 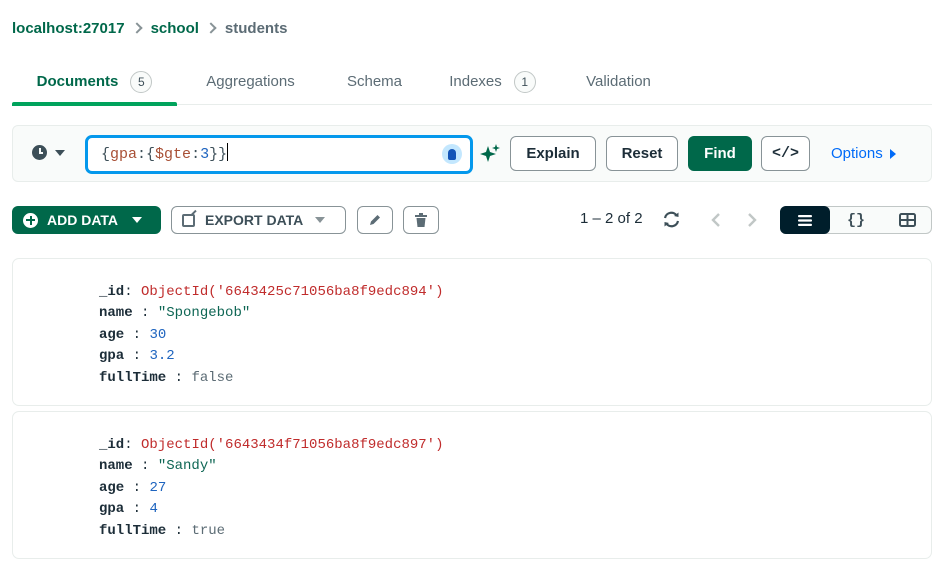 What do you see at coordinates (254, 220) in the screenshot?
I see `export-data-label: EXPORT DATA` at bounding box center [254, 220].